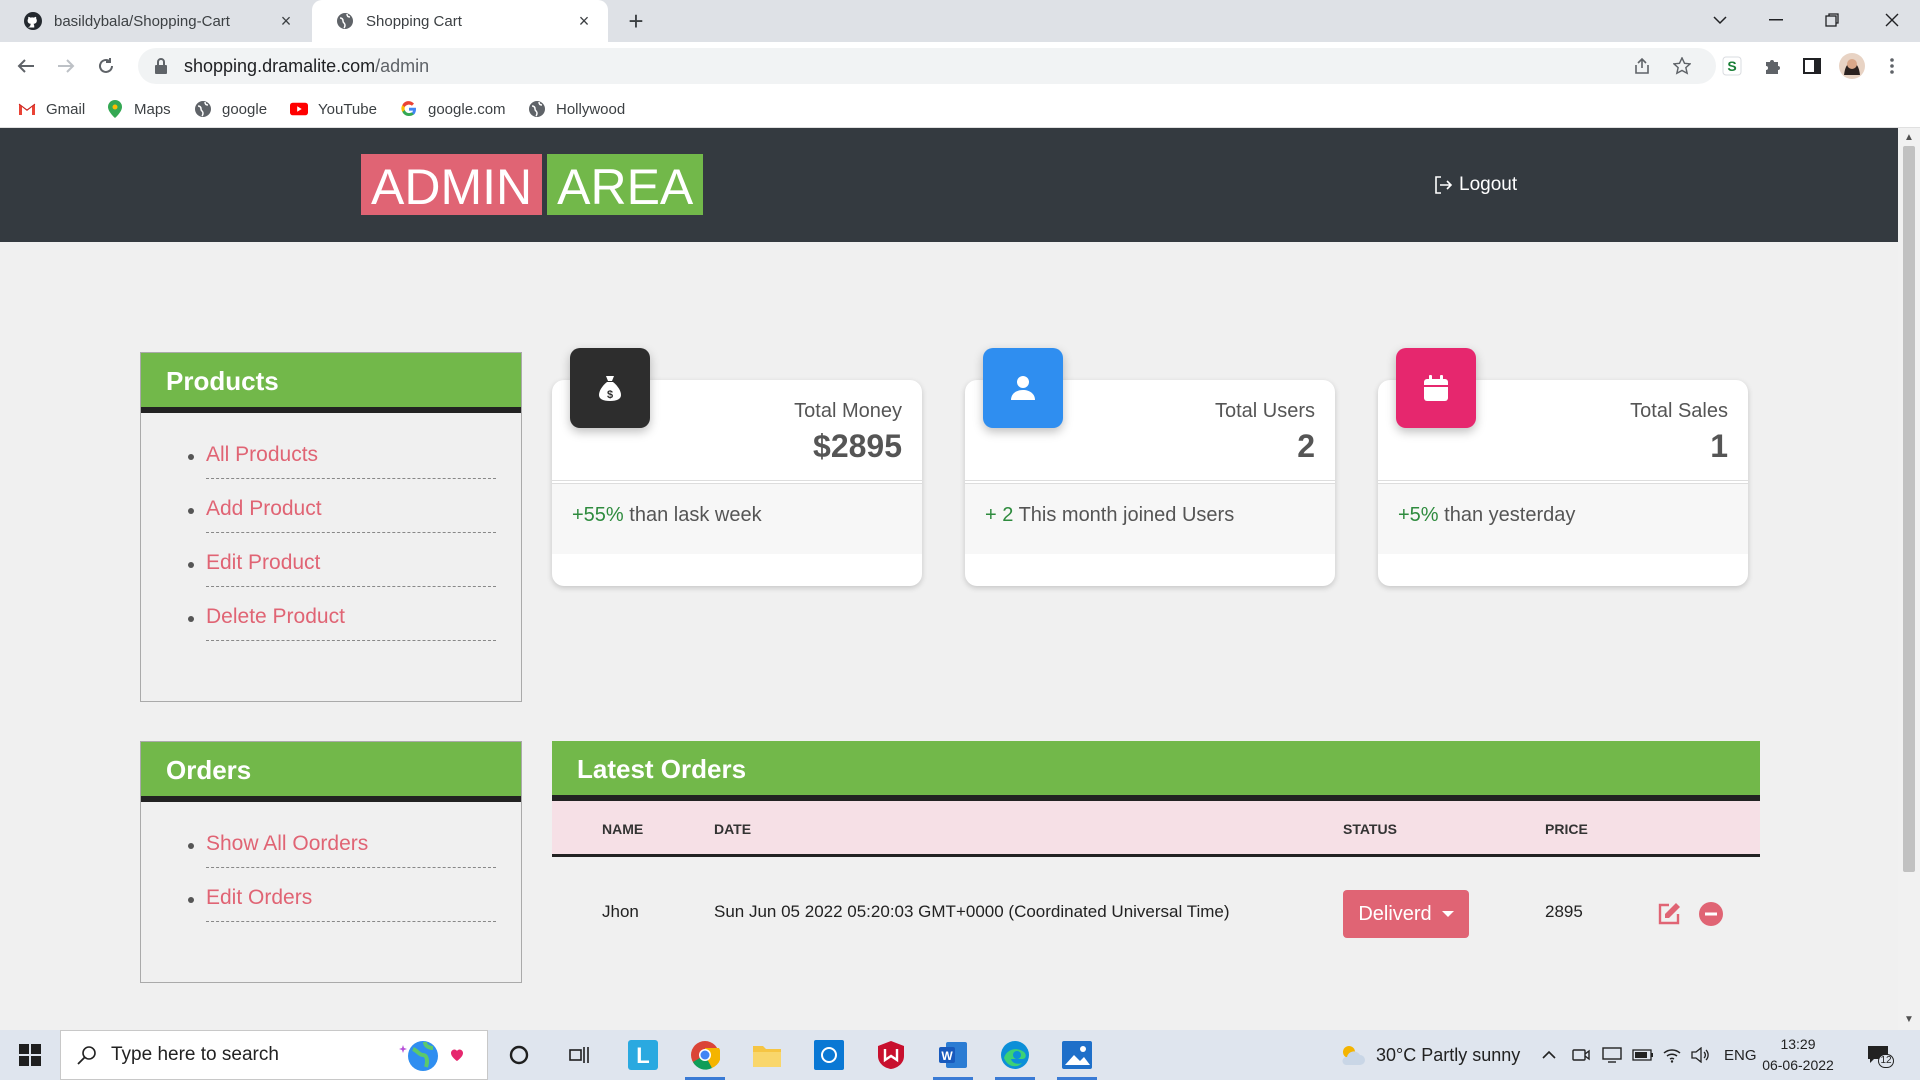 The width and height of the screenshot is (1920, 1080). I want to click on close-window-button, so click(1892, 20).